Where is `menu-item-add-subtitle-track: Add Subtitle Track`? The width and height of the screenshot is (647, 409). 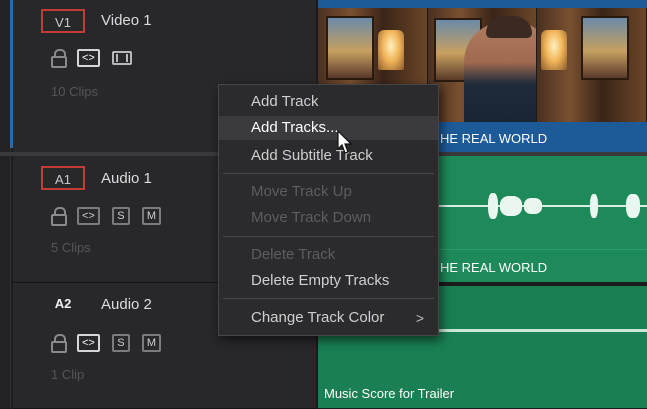
menu-item-add-subtitle-track: Add Subtitle Track is located at coordinates (328, 156).